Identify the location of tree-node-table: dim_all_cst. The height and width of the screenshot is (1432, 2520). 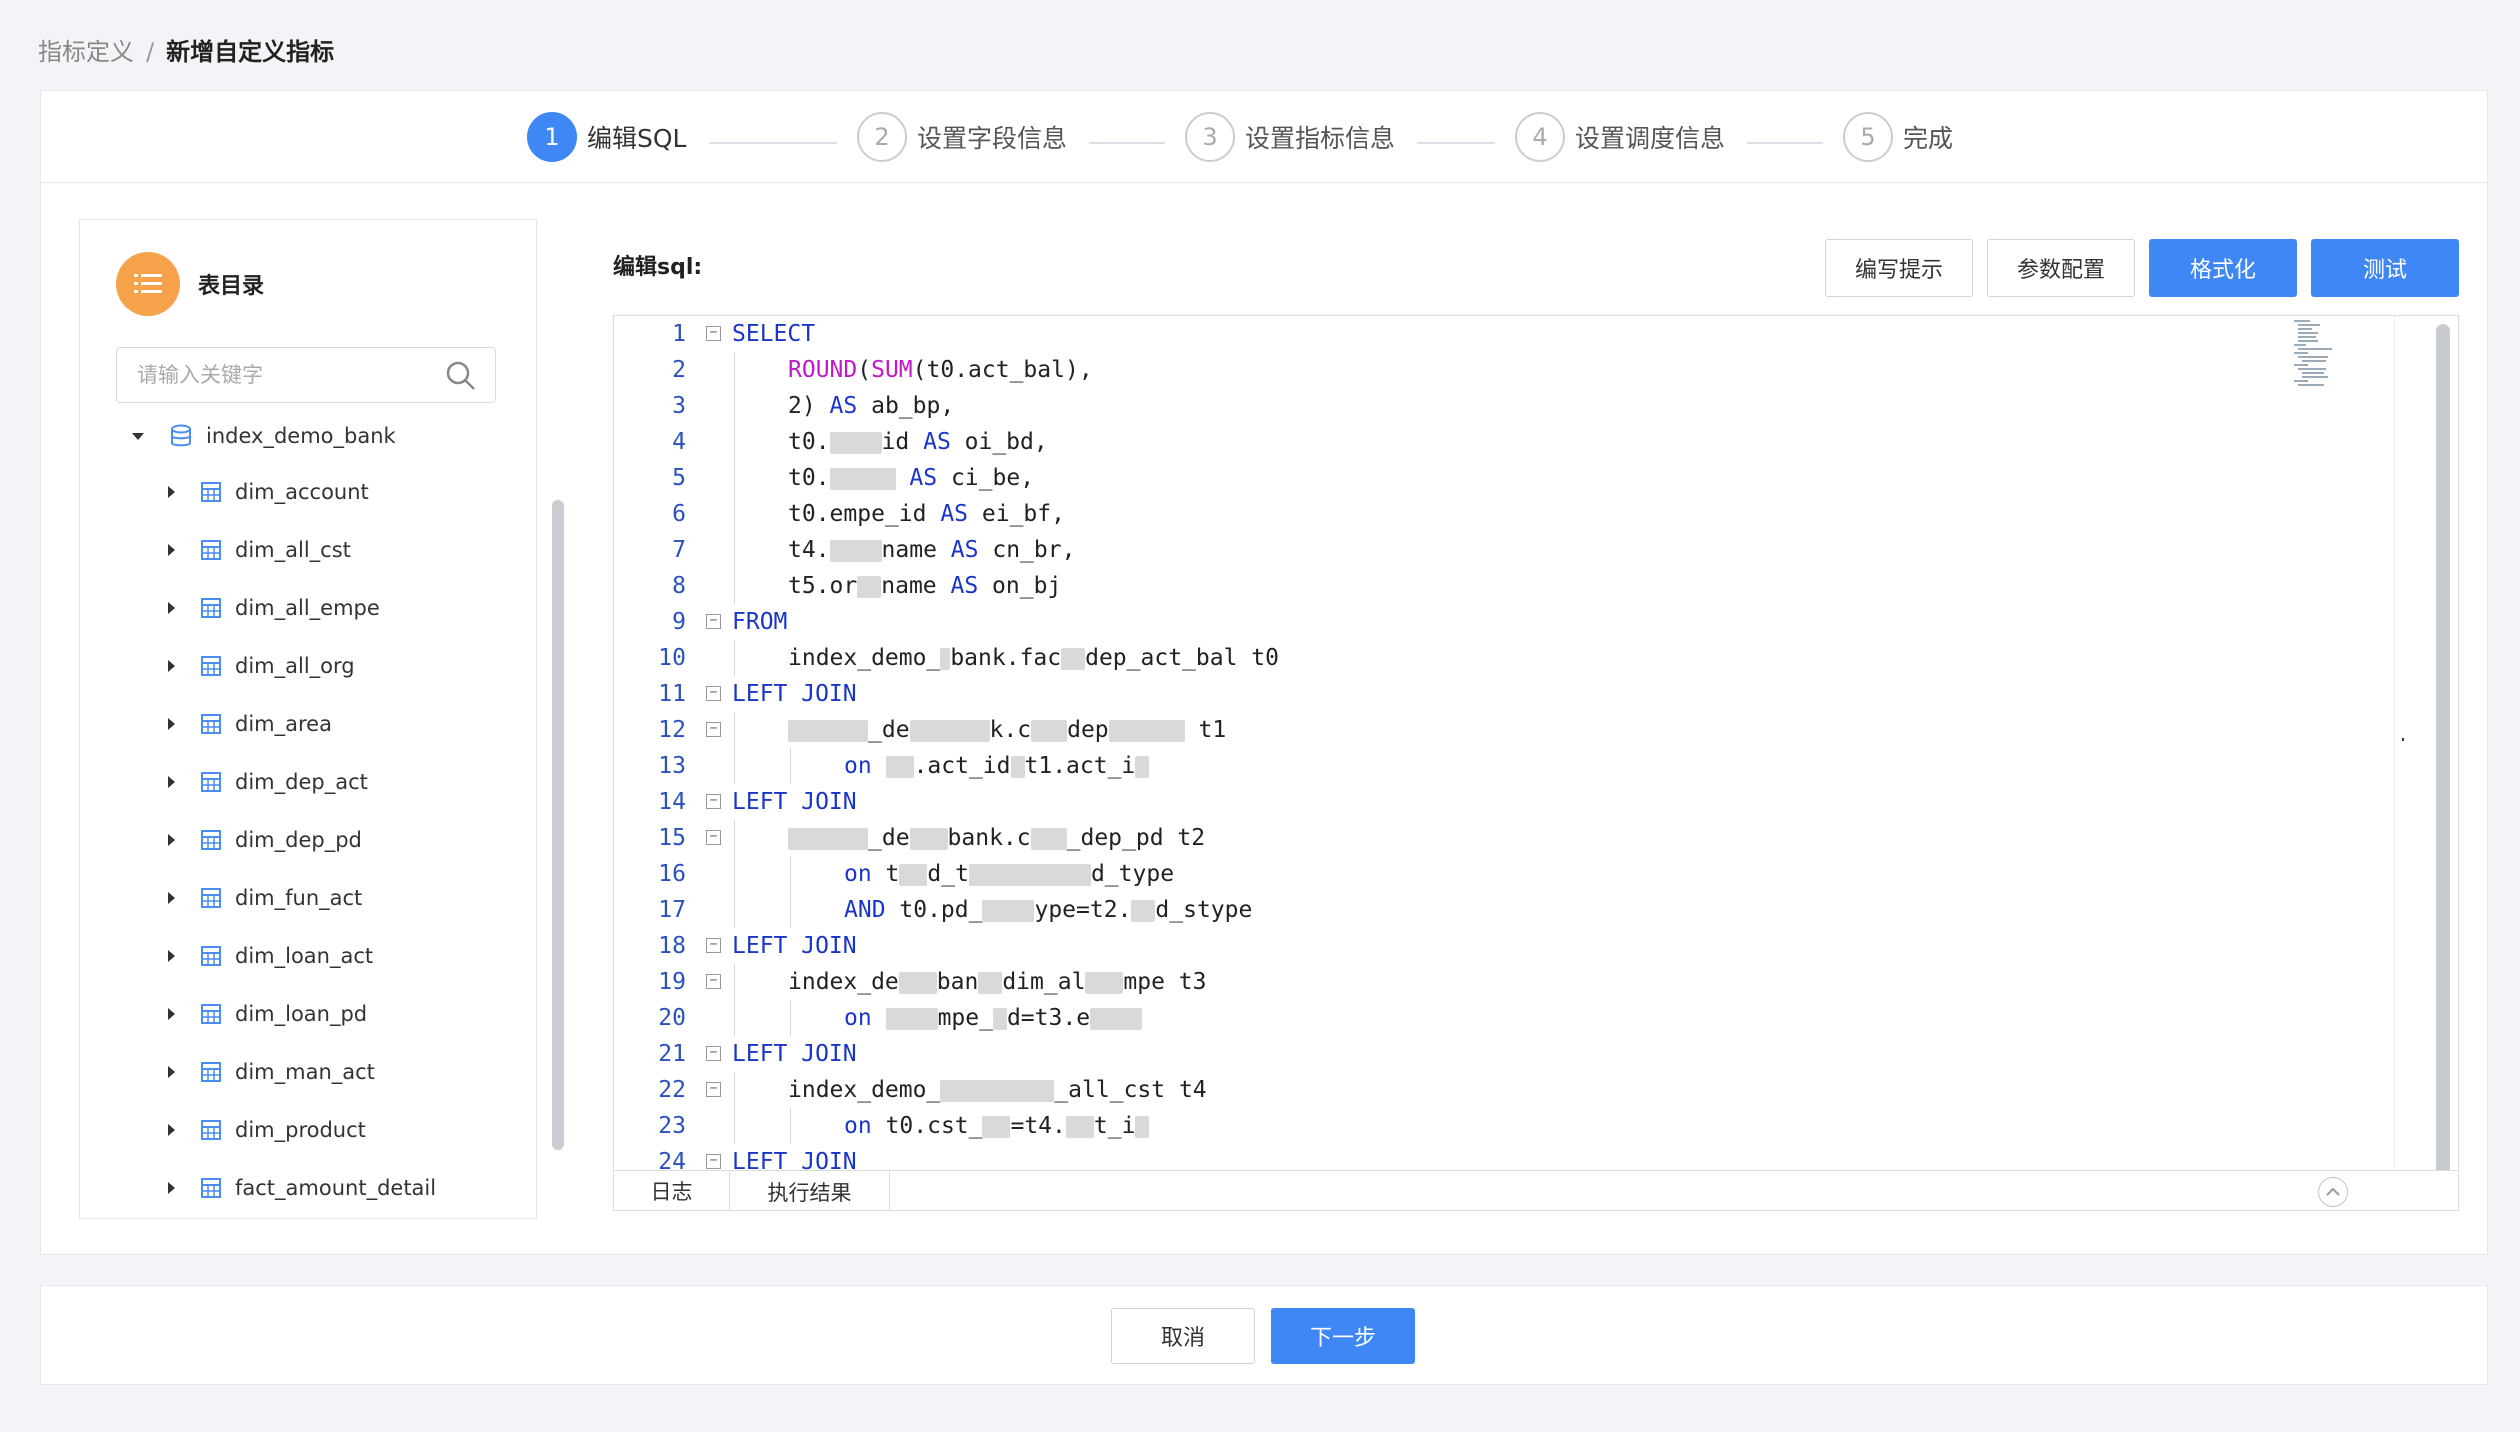
(259, 550).